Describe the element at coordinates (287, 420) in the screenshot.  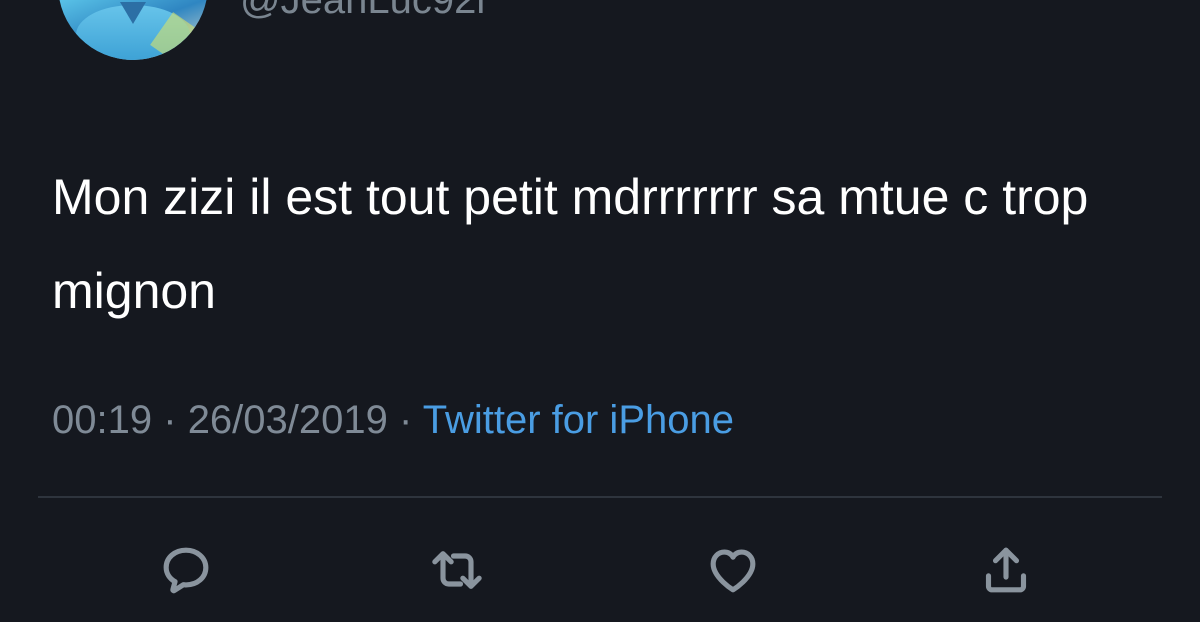
I see `tweet-date: 26/03/2019` at that location.